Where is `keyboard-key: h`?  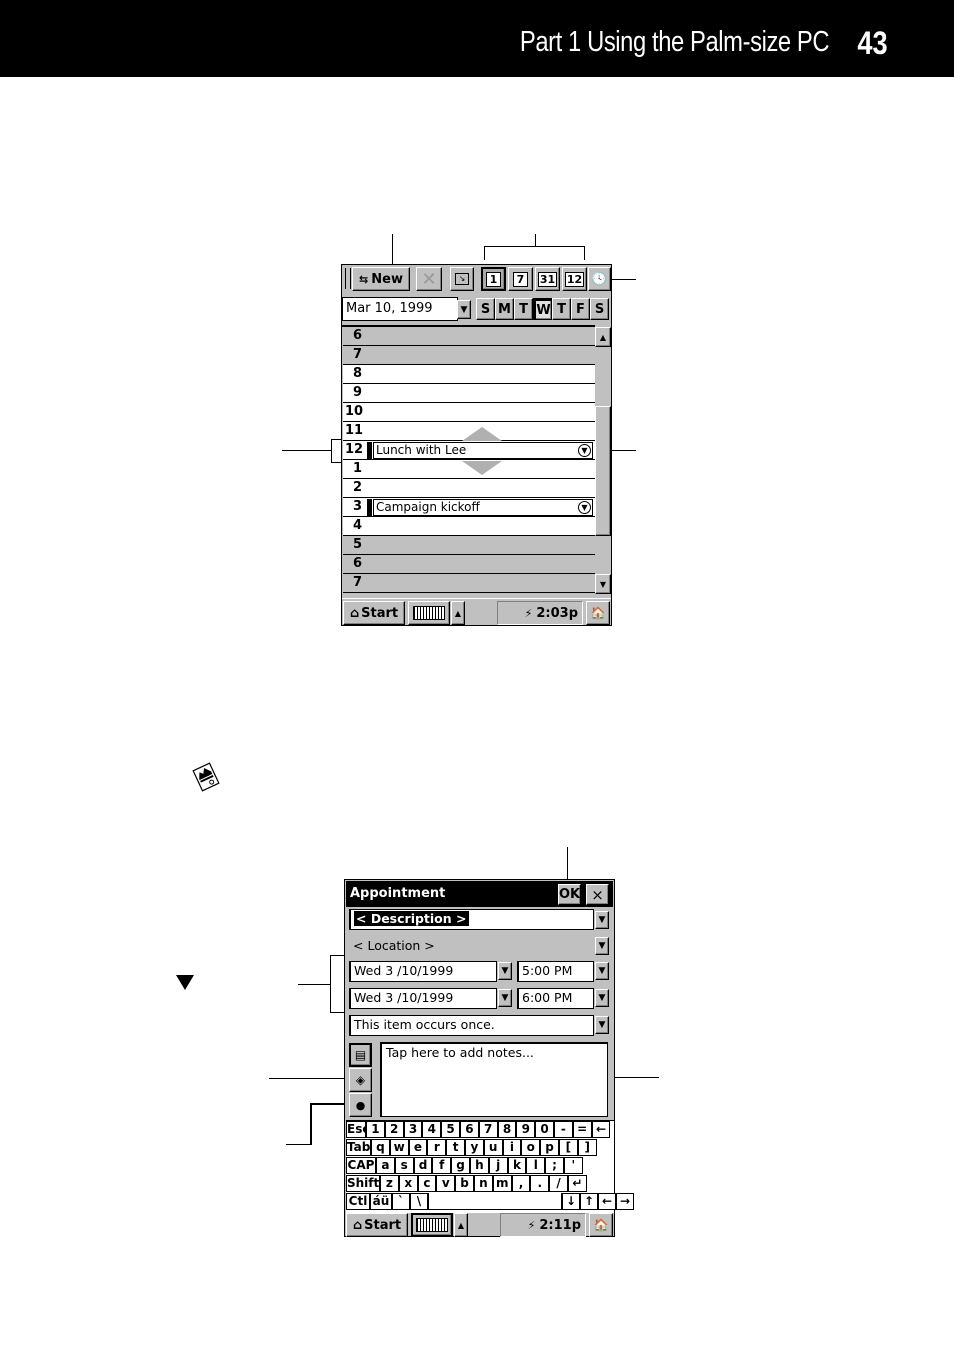 keyboard-key: h is located at coordinates (479, 1165).